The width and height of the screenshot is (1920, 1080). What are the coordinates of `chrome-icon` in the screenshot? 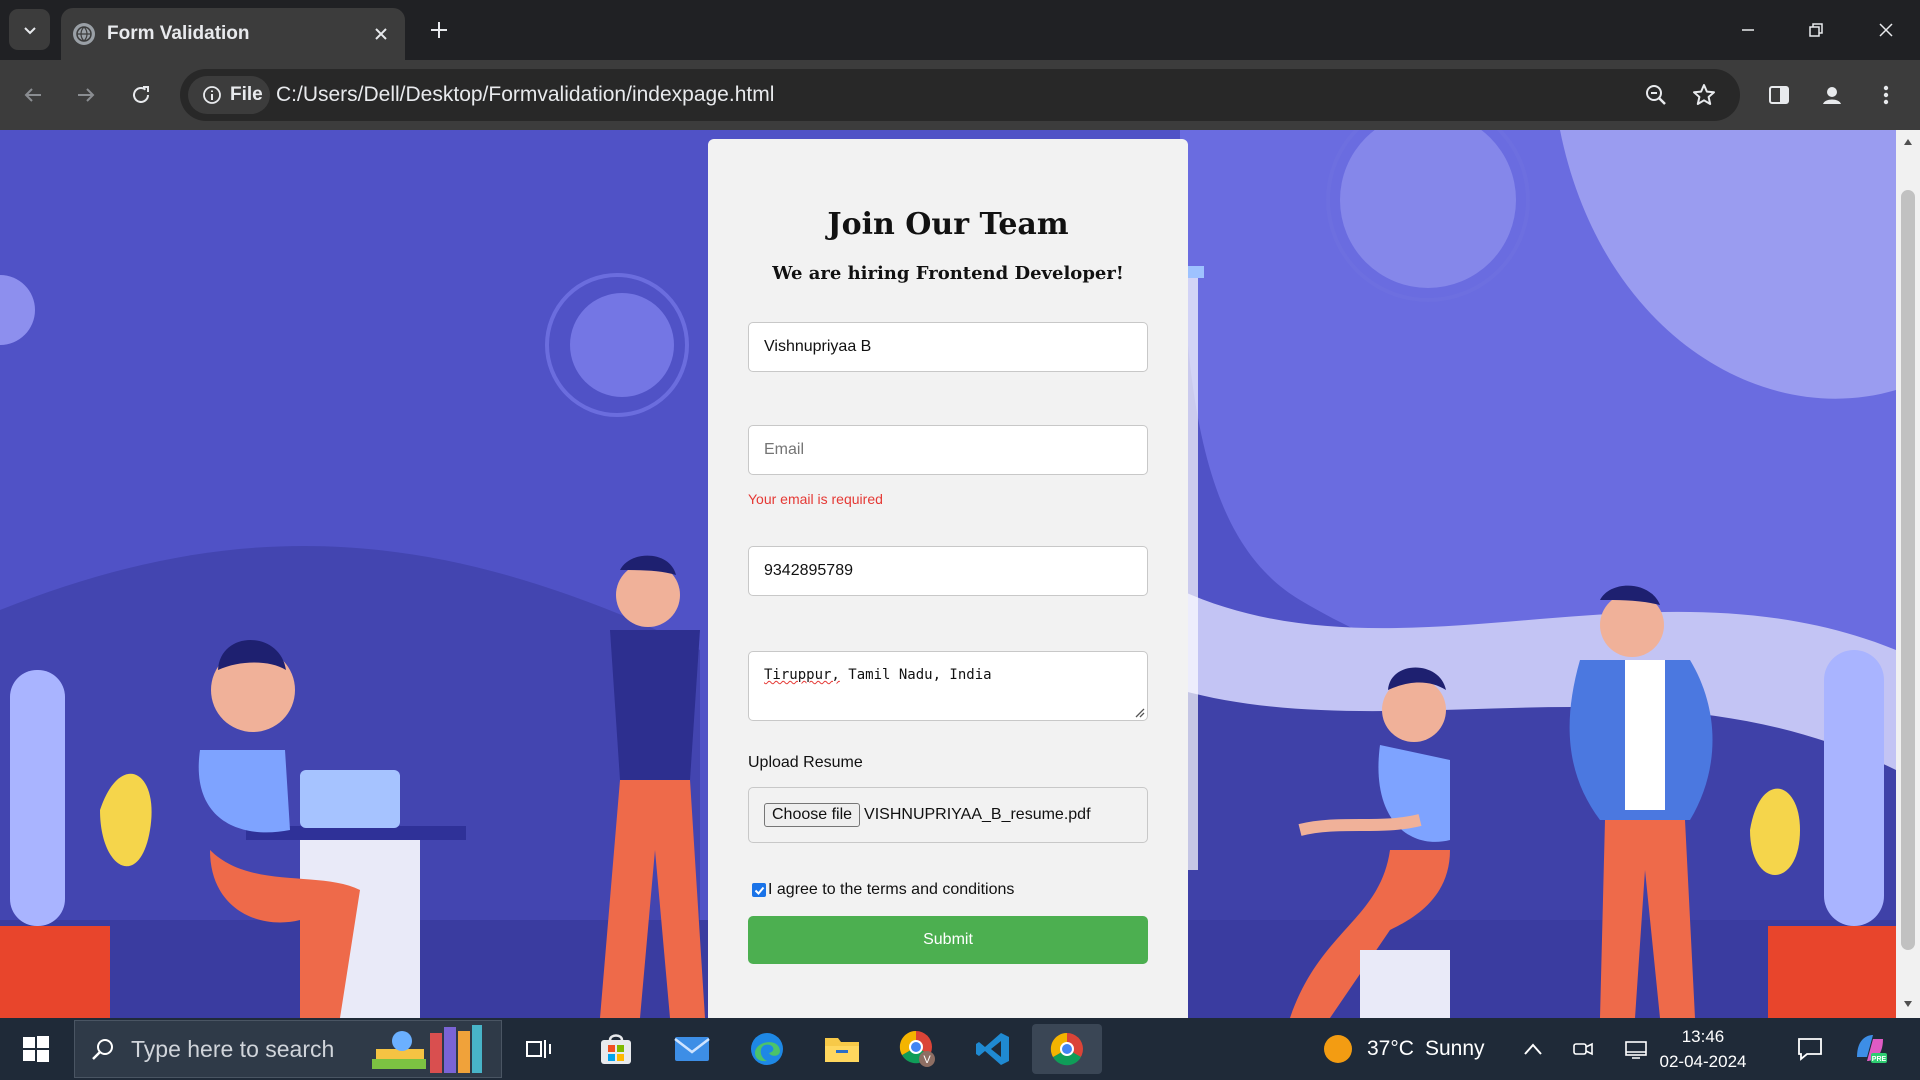 It's located at (1066, 1049).